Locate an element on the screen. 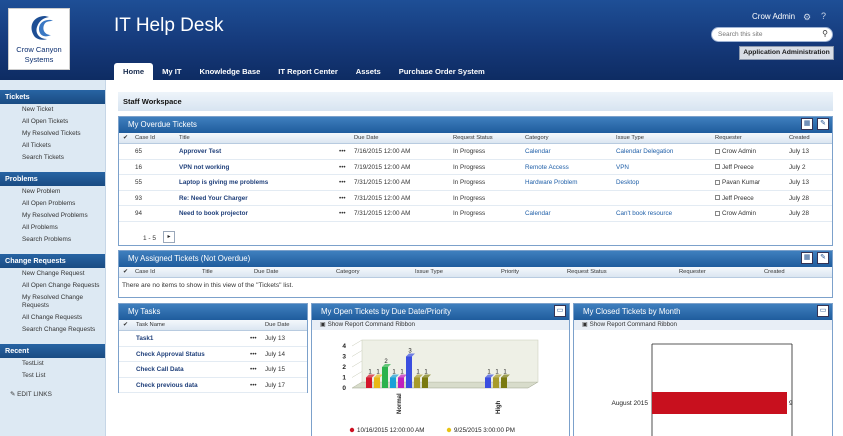 The width and height of the screenshot is (843, 436). sidebar-item-search-tickets: Search Tickets is located at coordinates (52, 158).